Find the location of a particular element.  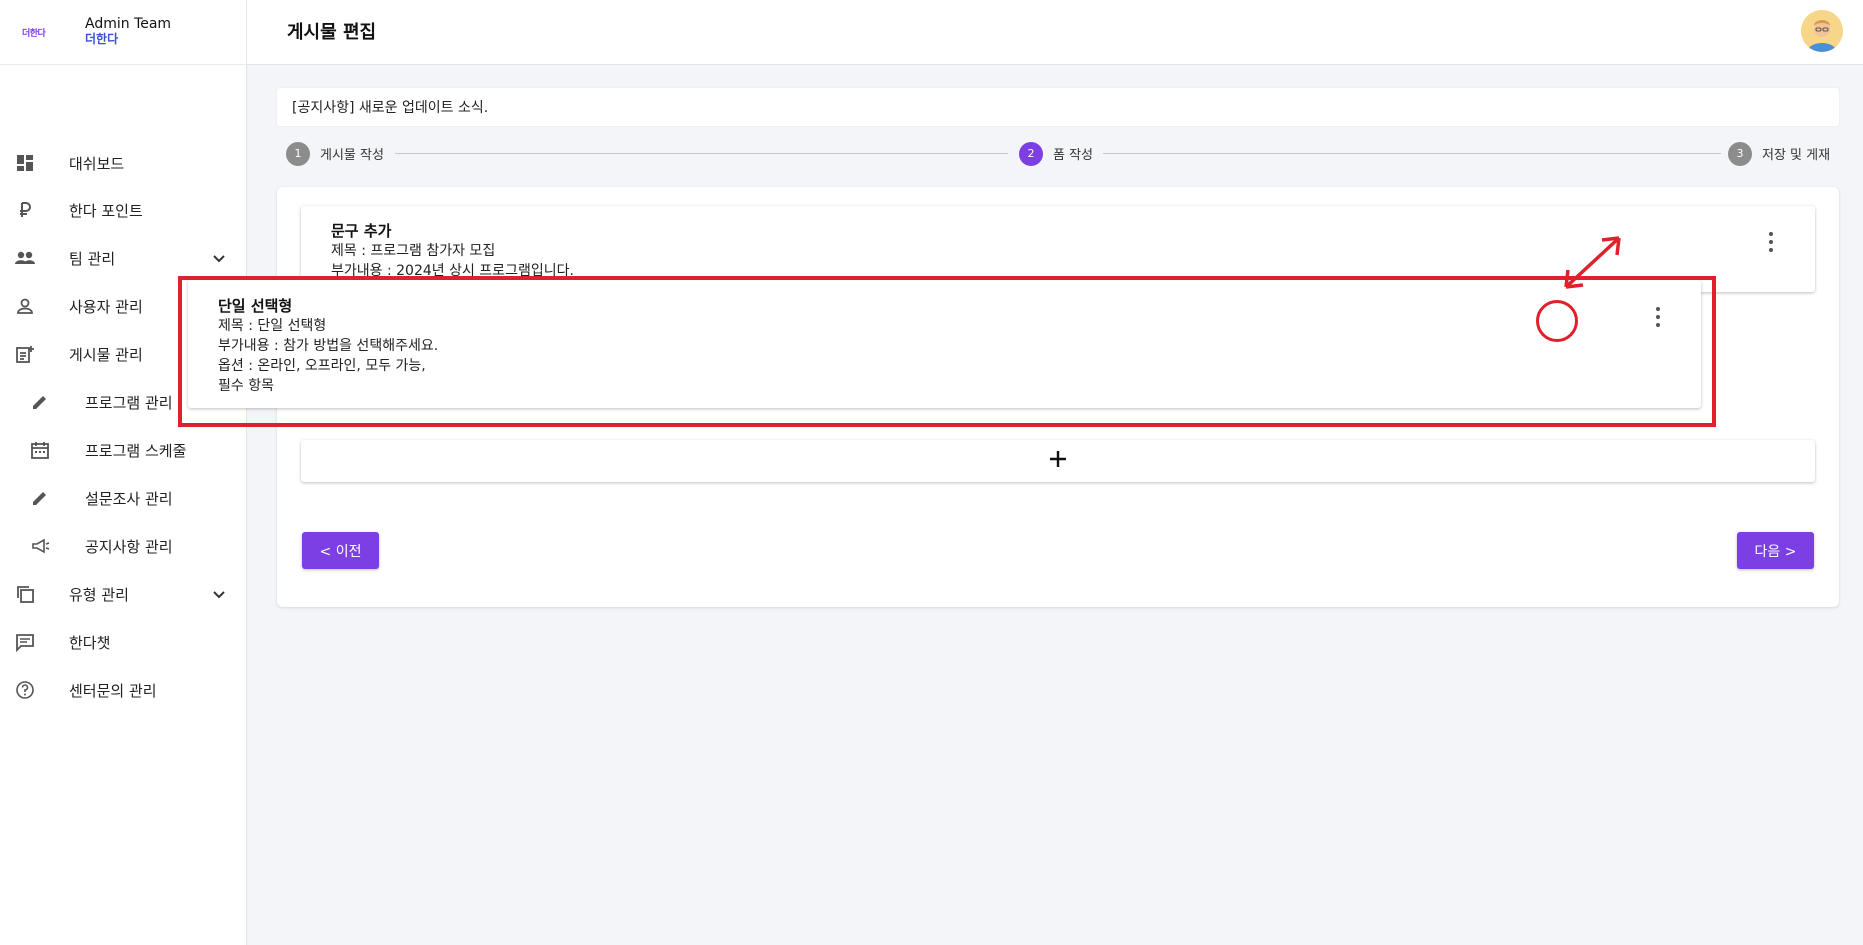

brand-title: Admin Team is located at coordinates (128, 24).